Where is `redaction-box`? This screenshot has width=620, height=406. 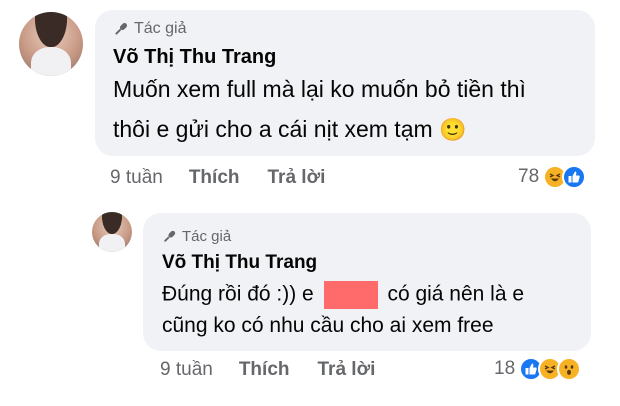 redaction-box is located at coordinates (350, 295).